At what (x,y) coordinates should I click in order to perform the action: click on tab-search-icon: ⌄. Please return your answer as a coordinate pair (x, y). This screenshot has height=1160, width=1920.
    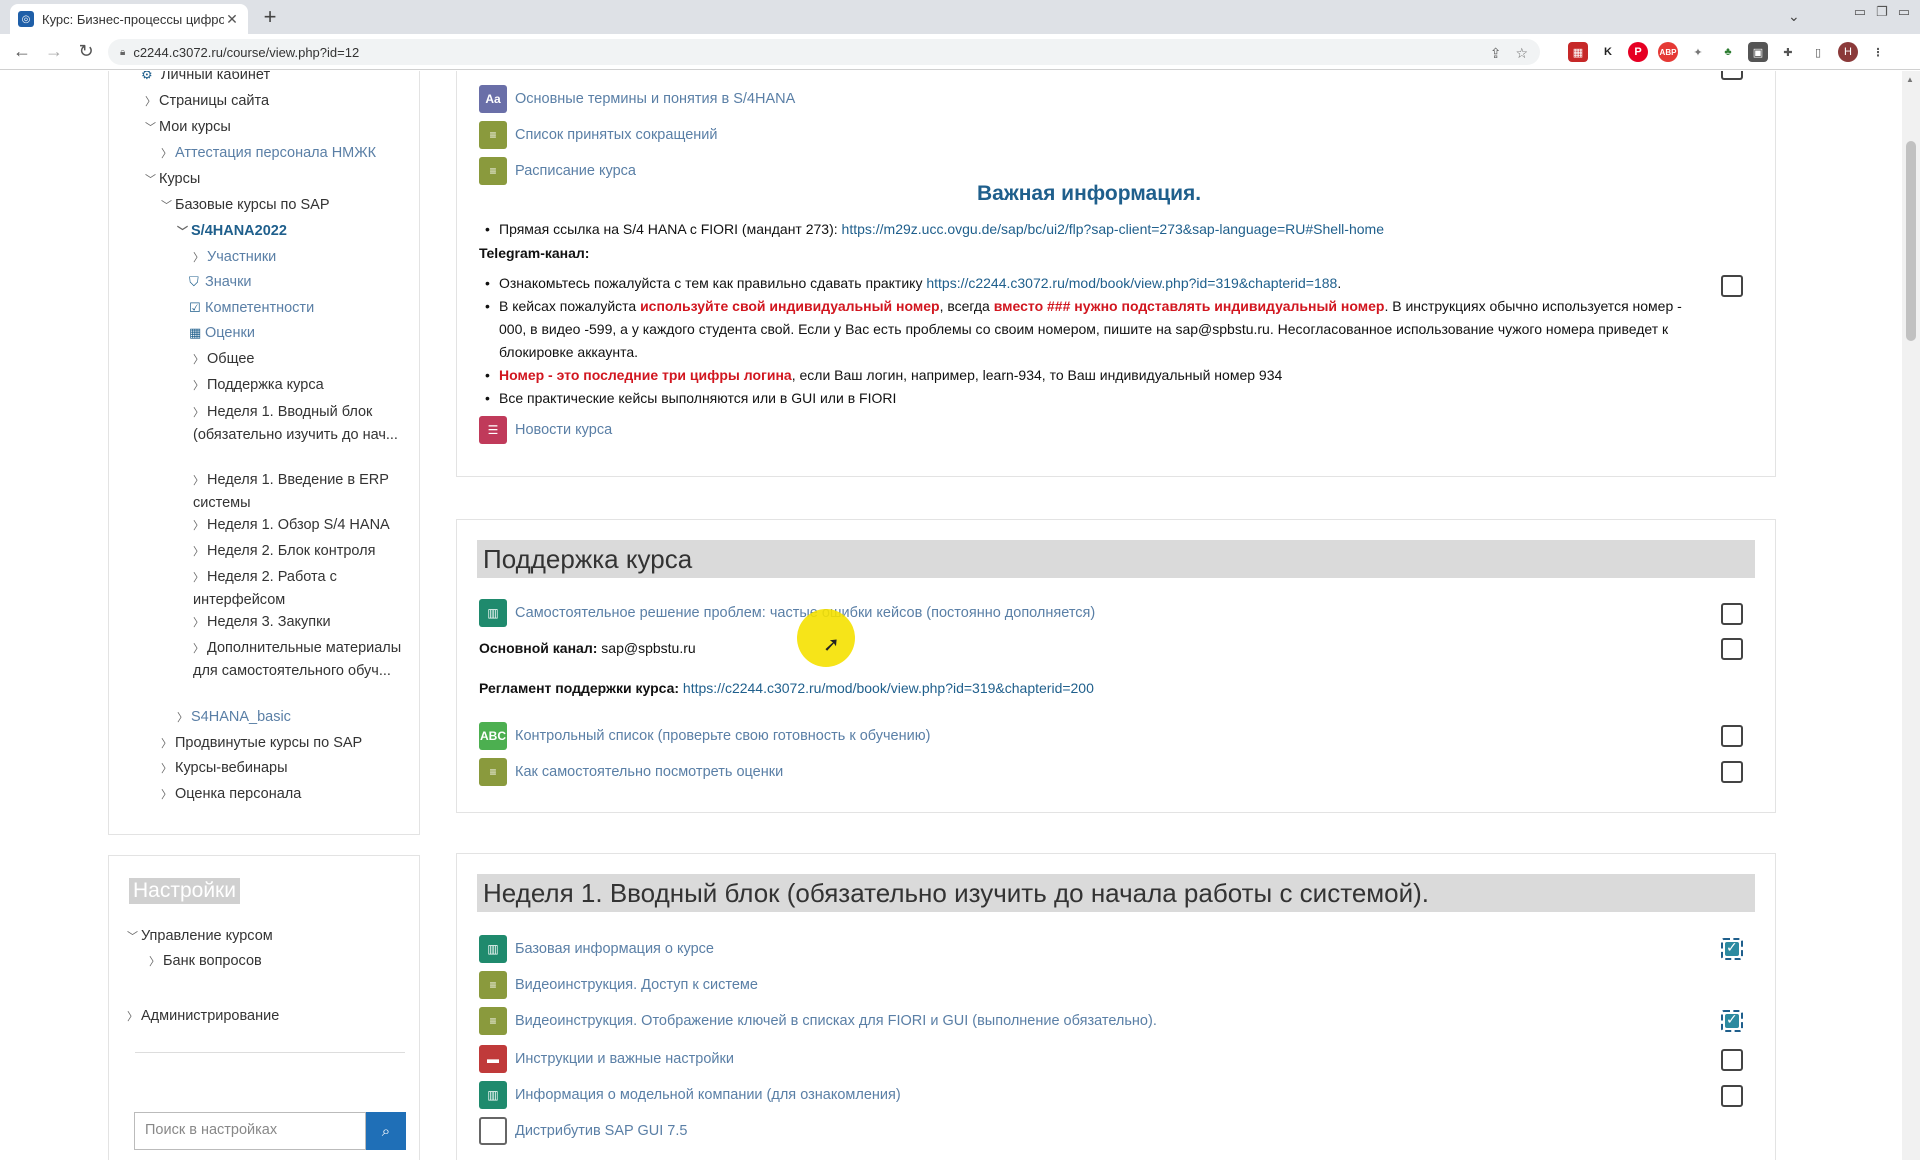
    Looking at the image, I should click on (1794, 16).